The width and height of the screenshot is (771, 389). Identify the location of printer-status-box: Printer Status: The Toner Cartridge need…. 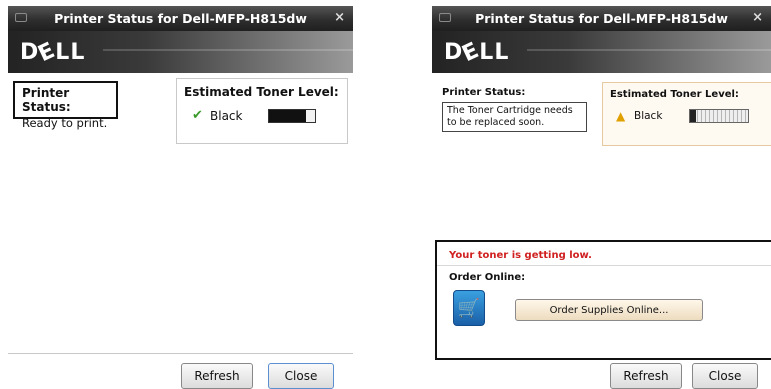
(514, 109).